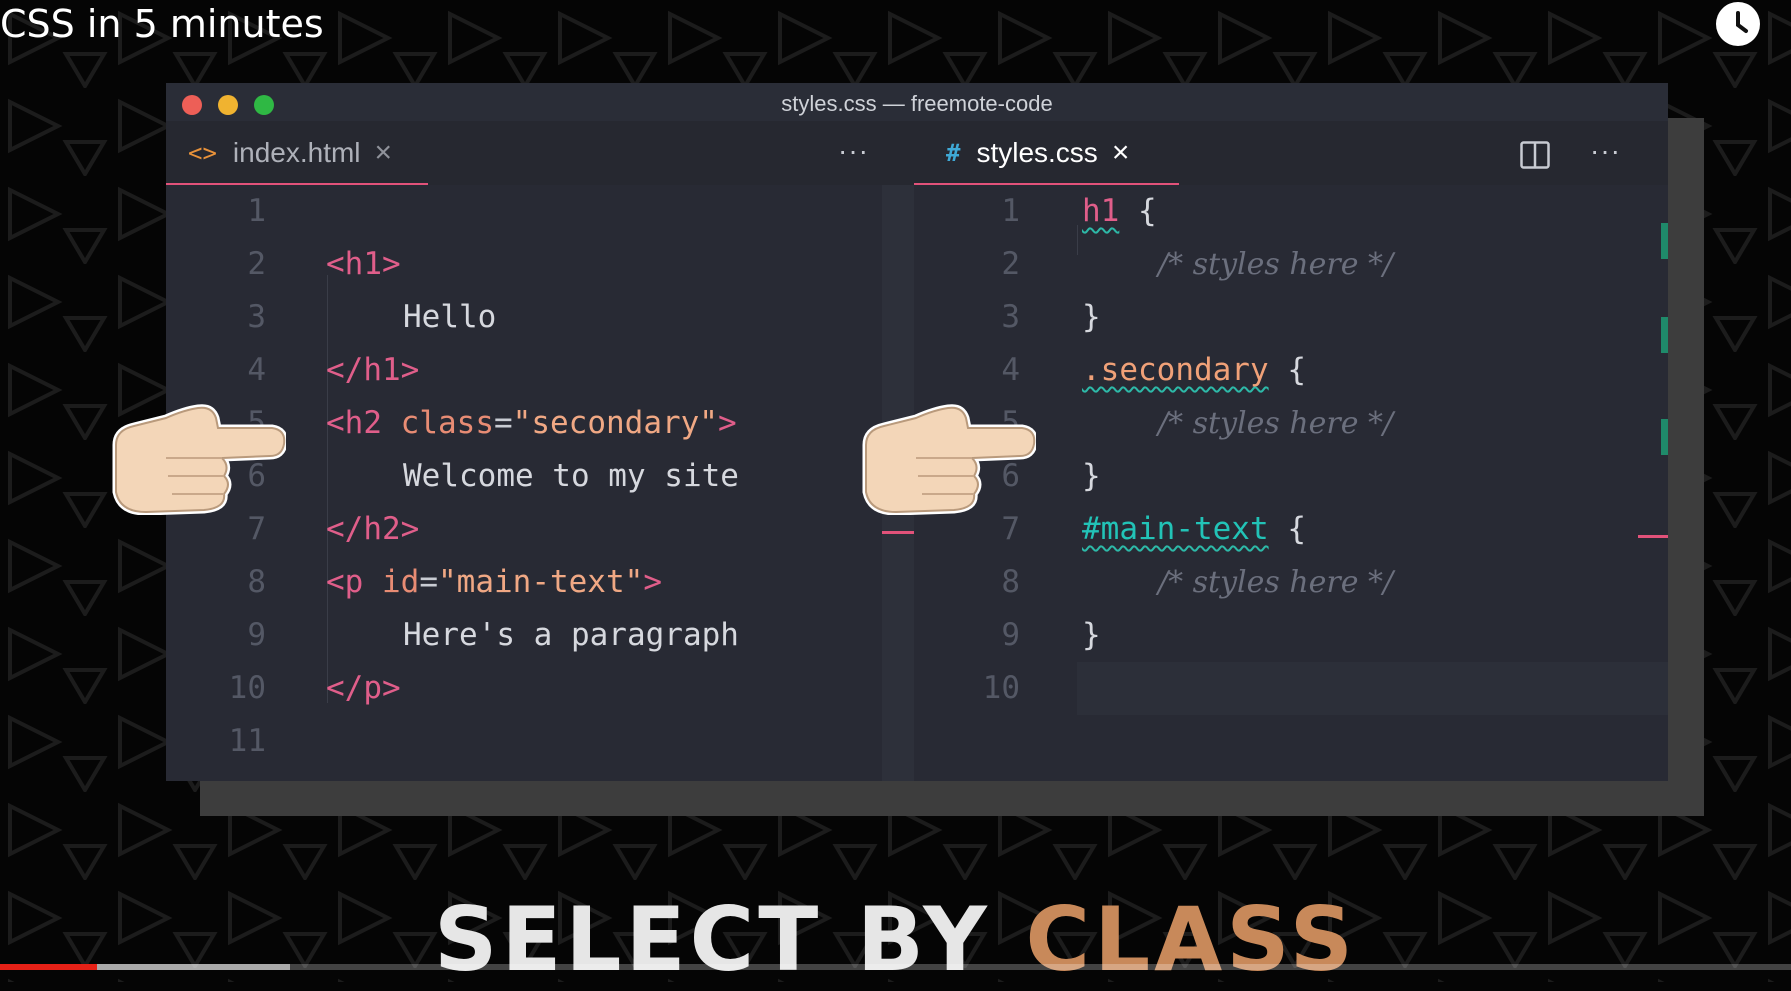 This screenshot has height=991, width=1791. Describe the element at coordinates (541, 582) in the screenshot. I see `code-token: "main-text"` at that location.